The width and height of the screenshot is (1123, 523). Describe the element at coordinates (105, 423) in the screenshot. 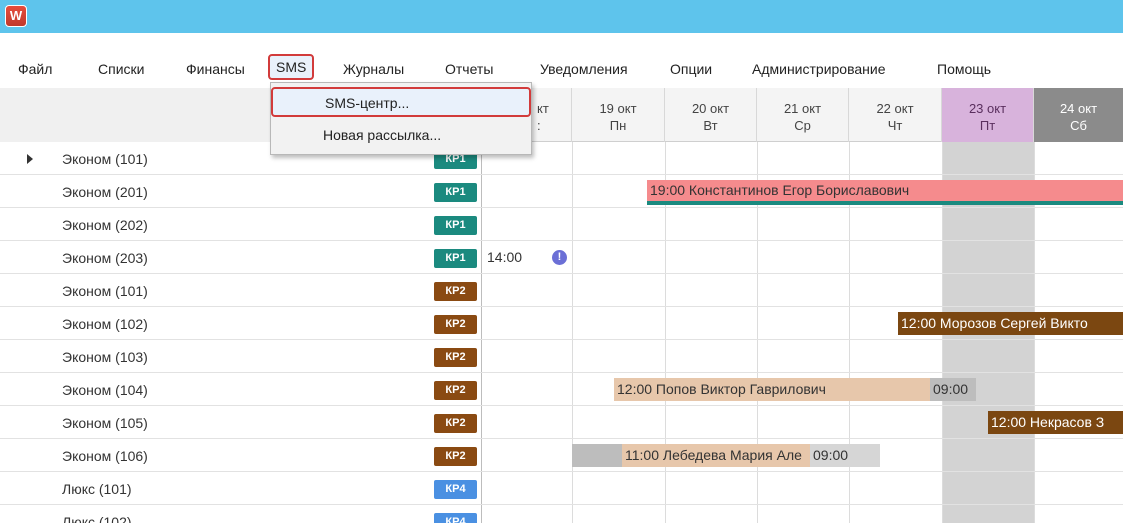

I see `room-name: Эконом (105)` at that location.